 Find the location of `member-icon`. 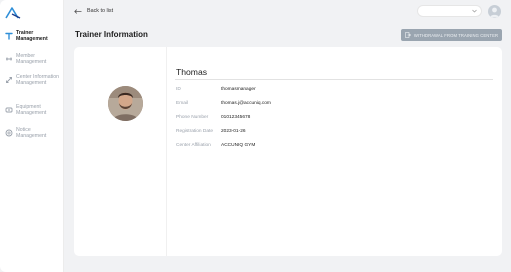

member-icon is located at coordinates (9, 59).